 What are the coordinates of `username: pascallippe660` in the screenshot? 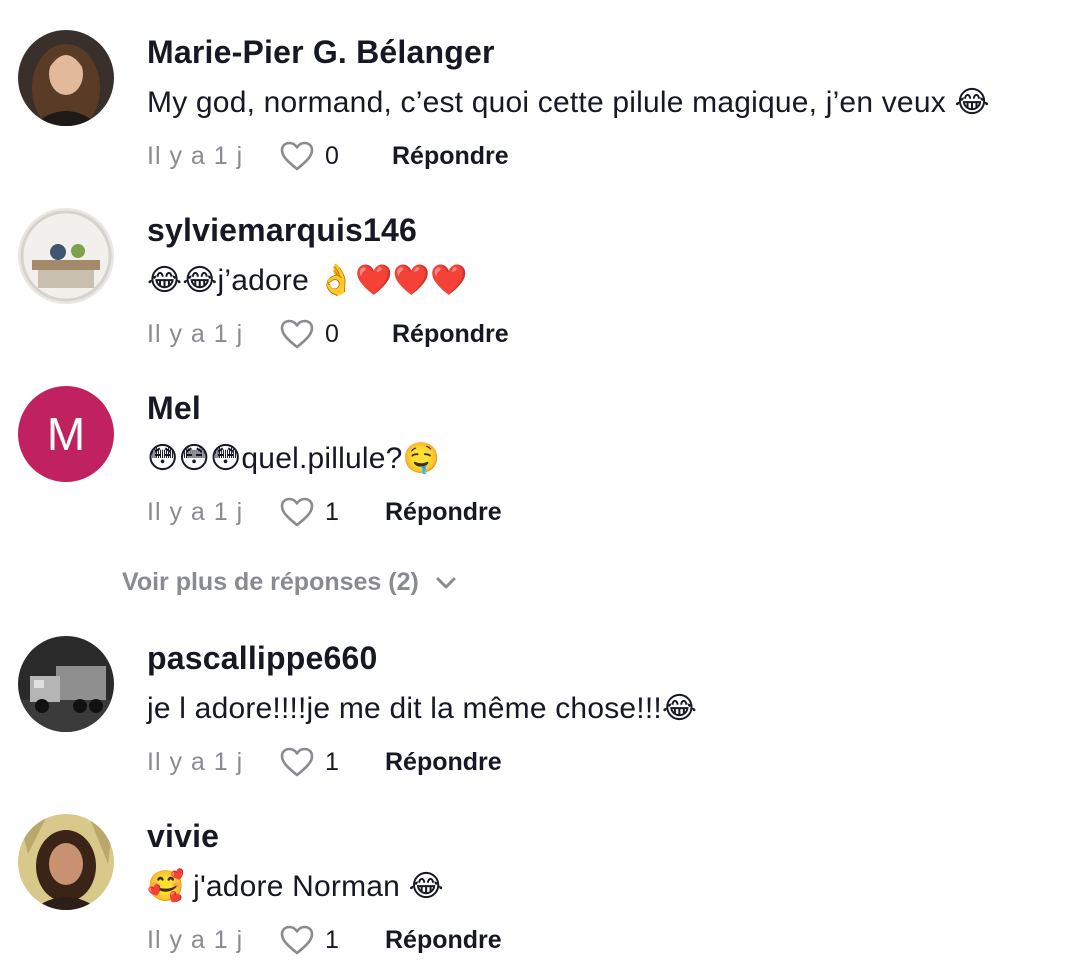 It's located at (262, 658).